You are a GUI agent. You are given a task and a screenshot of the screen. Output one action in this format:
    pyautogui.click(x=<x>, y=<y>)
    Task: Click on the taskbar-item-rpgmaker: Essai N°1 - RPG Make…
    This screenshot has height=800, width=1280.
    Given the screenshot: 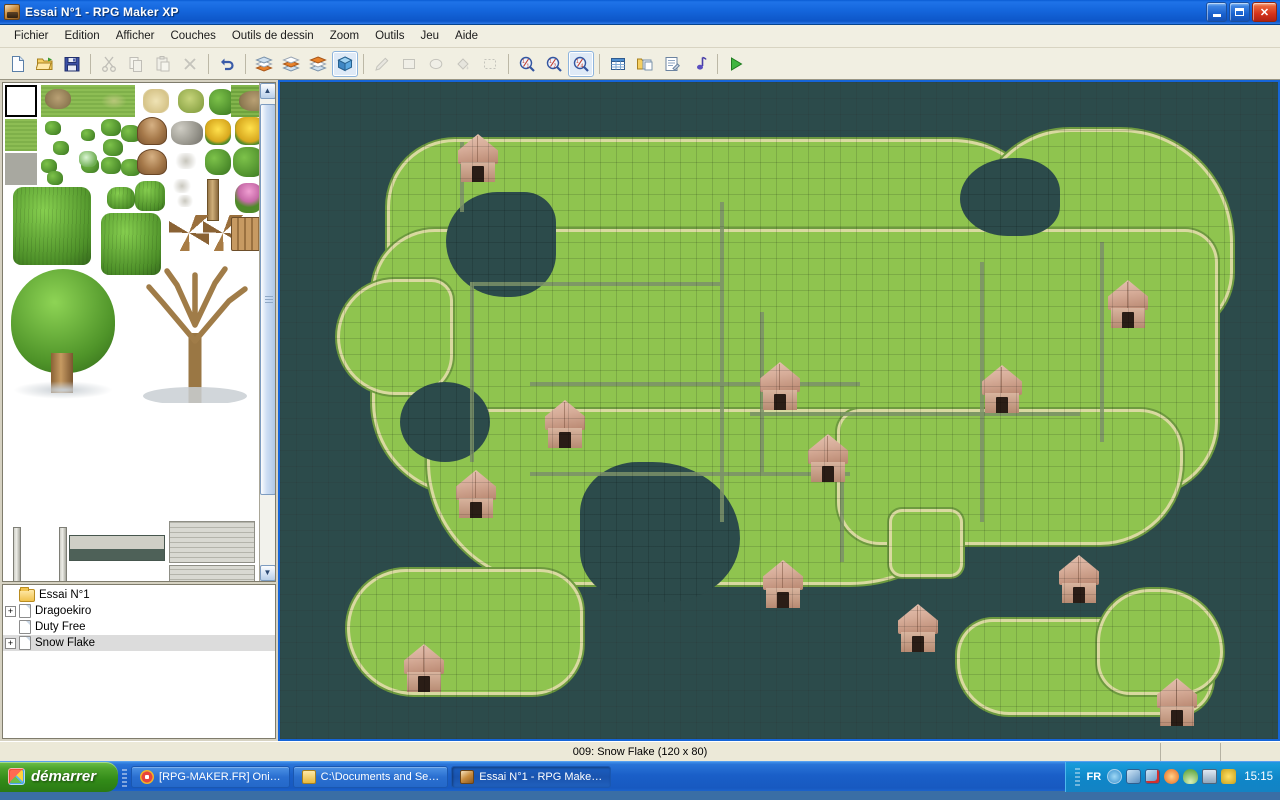 What is the action you would take?
    pyautogui.click(x=531, y=776)
    